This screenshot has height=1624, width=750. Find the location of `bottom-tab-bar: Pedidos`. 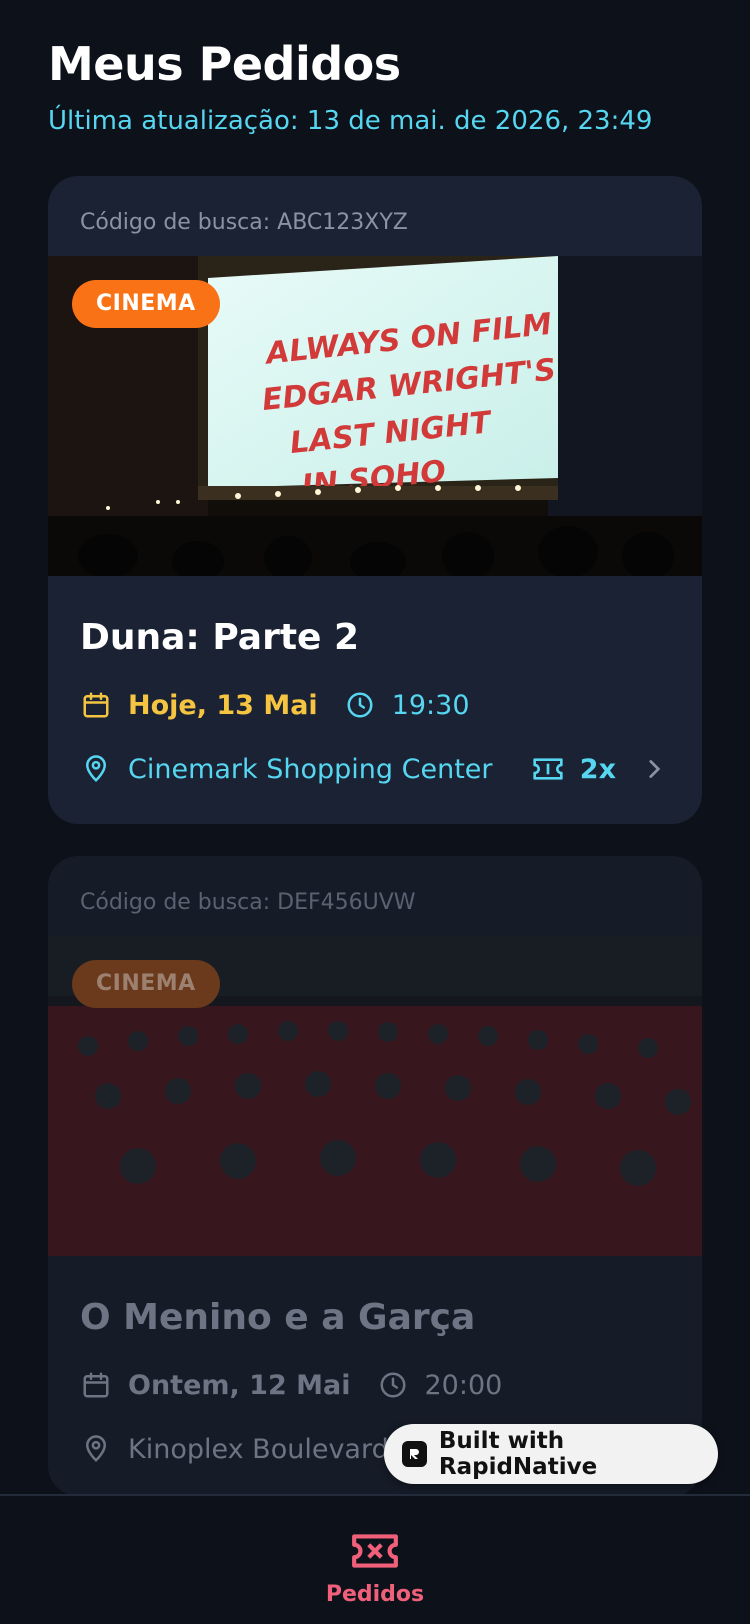

bottom-tab-bar: Pedidos is located at coordinates (375, 1559).